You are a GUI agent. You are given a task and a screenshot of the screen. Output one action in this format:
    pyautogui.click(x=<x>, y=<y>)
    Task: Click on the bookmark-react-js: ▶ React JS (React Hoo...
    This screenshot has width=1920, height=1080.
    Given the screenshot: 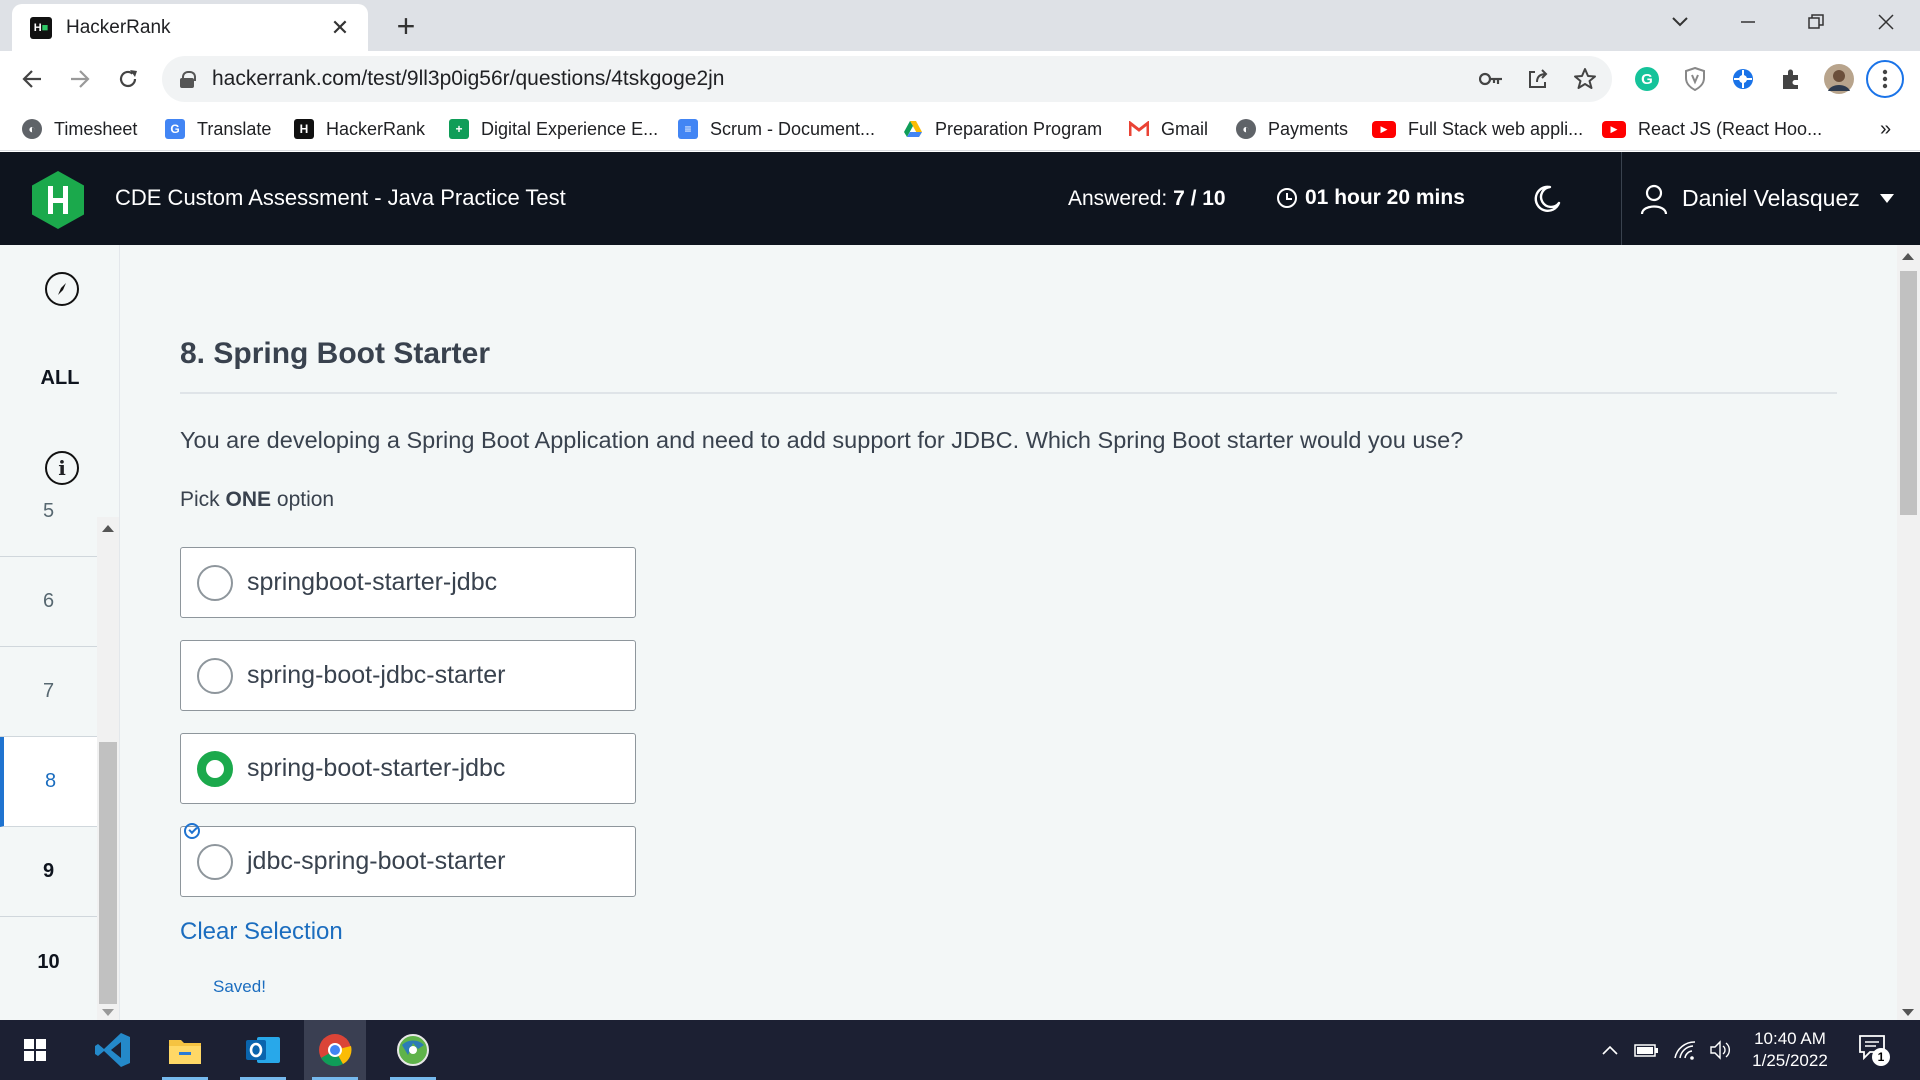 What is the action you would take?
    pyautogui.click(x=1712, y=129)
    